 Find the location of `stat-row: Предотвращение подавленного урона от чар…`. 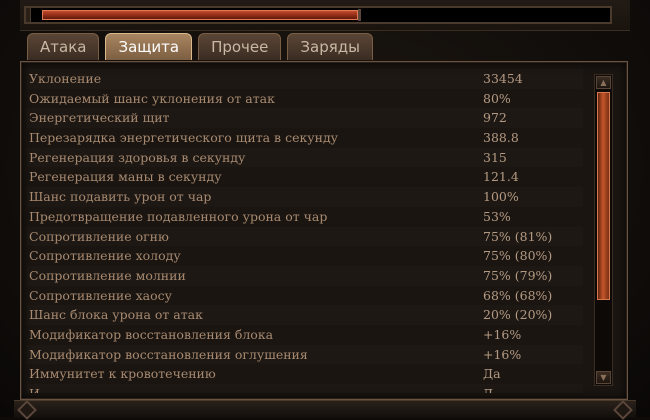

stat-row: Предотвращение подавленного урона от чар… is located at coordinates (305, 217).